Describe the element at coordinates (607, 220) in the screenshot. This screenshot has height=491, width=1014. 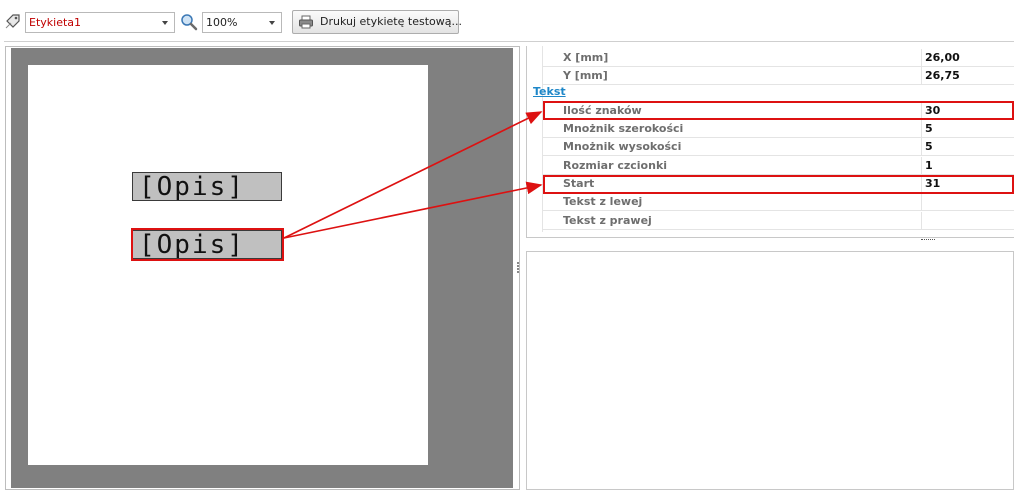
I see `property-name: Tekst z prawej` at that location.